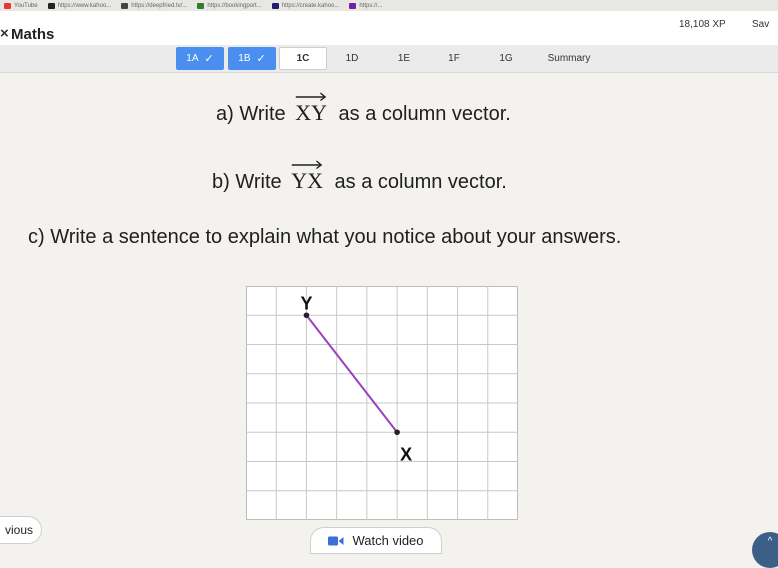 The image size is (778, 568). I want to click on vector-yx: YX, so click(307, 177).